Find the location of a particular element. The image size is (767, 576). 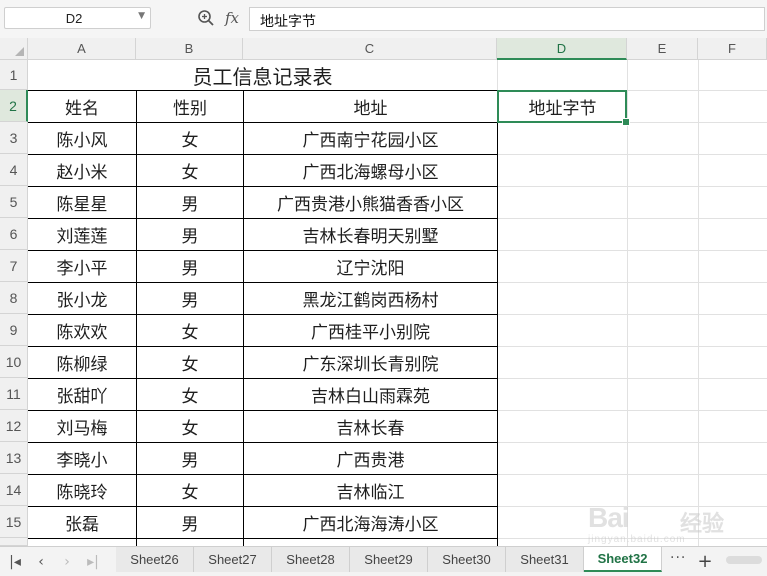

prev-sheet-icon: ‹ is located at coordinates (41, 562).